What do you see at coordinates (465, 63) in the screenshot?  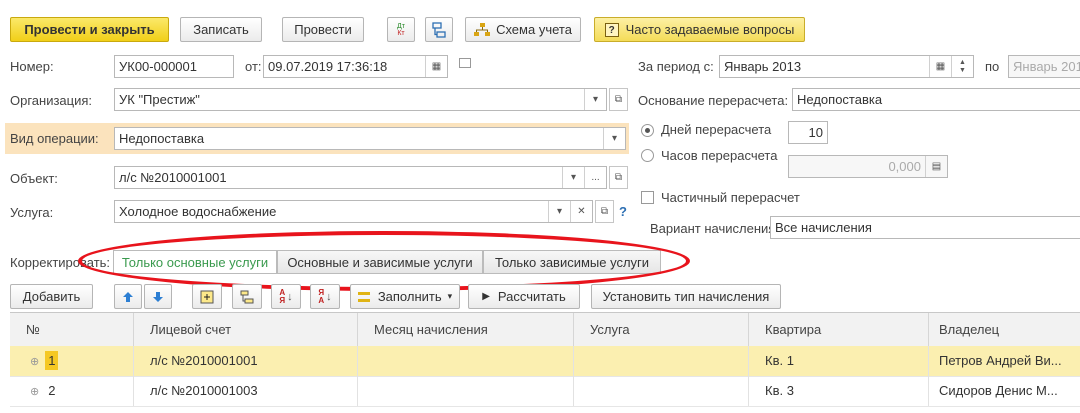 I see `comment-icon` at bounding box center [465, 63].